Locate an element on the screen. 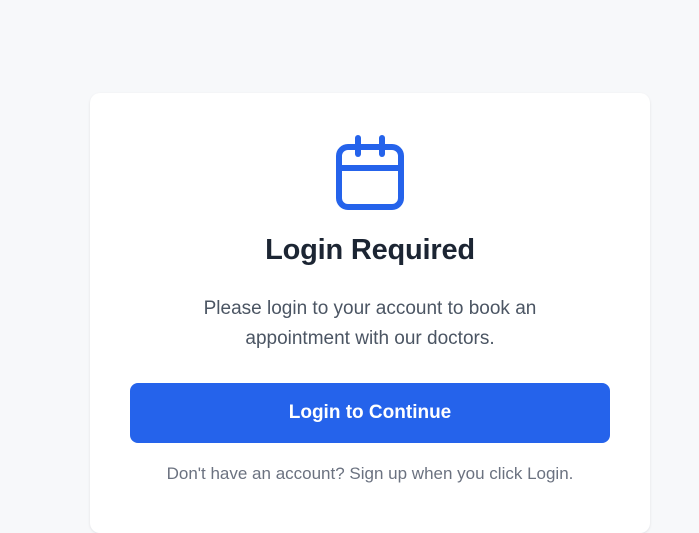 The width and height of the screenshot is (699, 533). page-title: Login Required is located at coordinates (370, 250).